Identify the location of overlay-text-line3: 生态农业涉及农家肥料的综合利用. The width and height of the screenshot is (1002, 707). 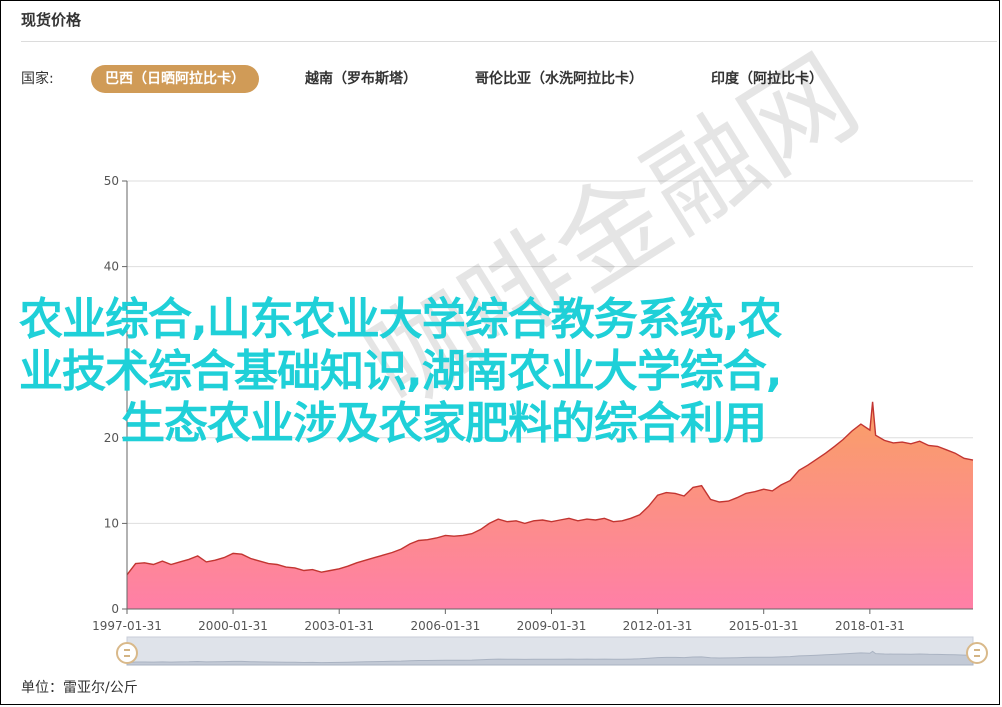
(444, 423).